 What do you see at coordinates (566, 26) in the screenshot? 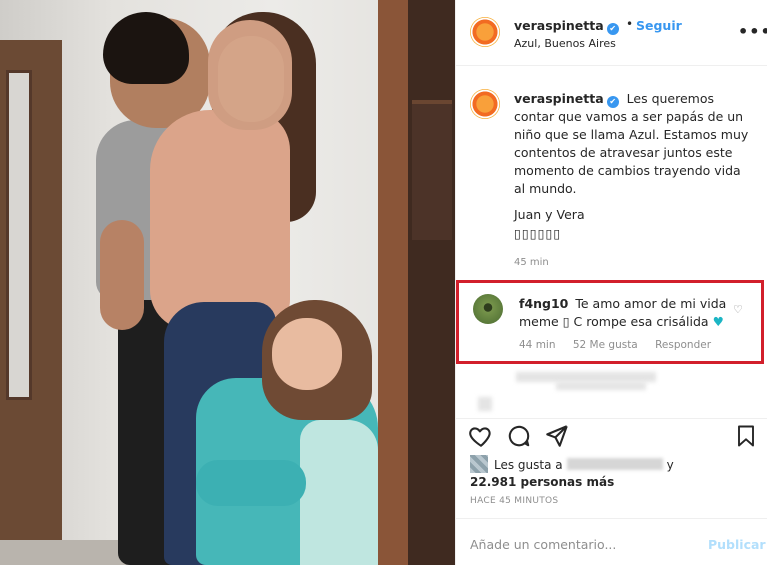
I see `author-username: veraspinetta ✔` at bounding box center [566, 26].